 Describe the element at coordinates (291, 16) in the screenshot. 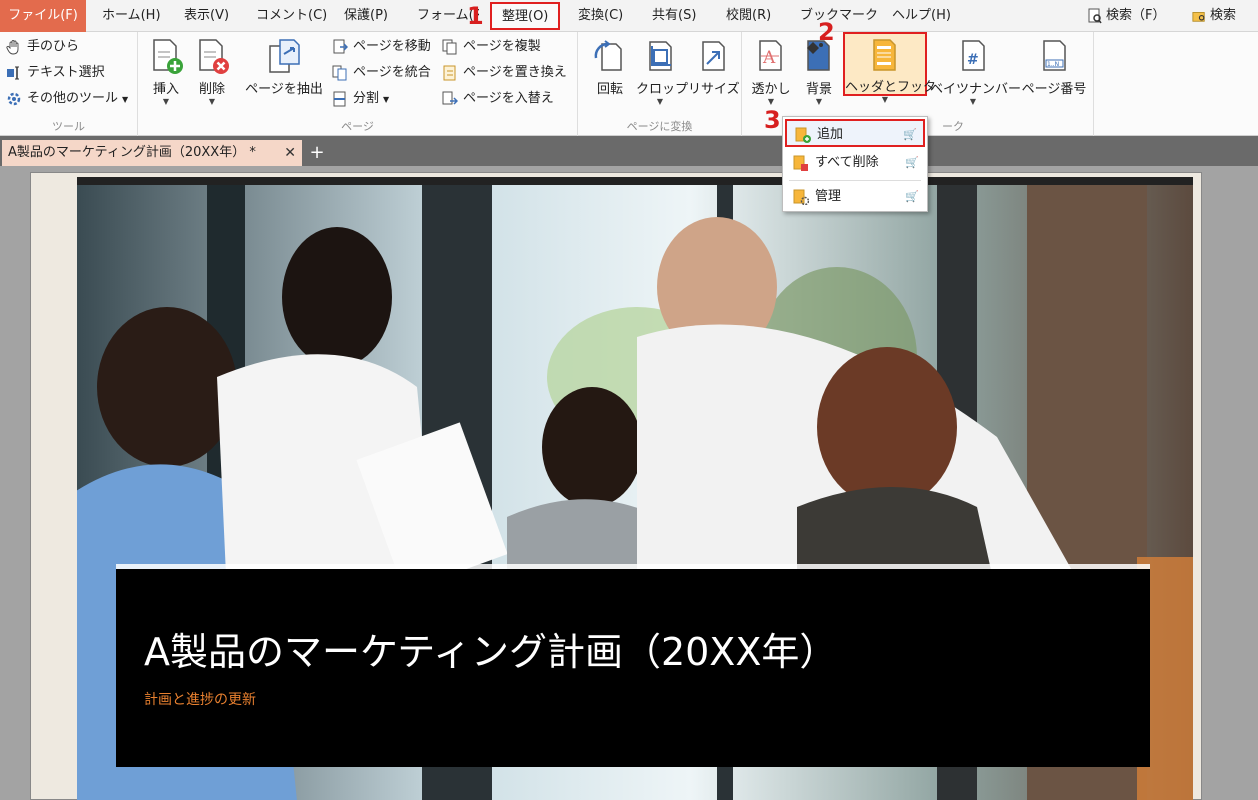

I see `menu-comment: コメント(C)` at that location.